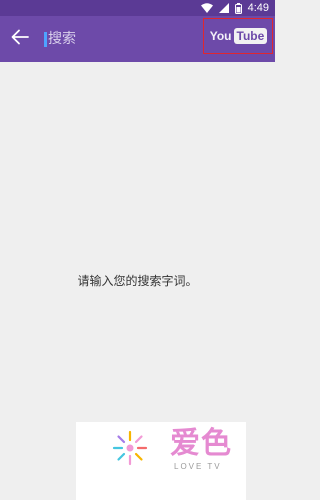  I want to click on youtube-logo: You Tube, so click(238, 36).